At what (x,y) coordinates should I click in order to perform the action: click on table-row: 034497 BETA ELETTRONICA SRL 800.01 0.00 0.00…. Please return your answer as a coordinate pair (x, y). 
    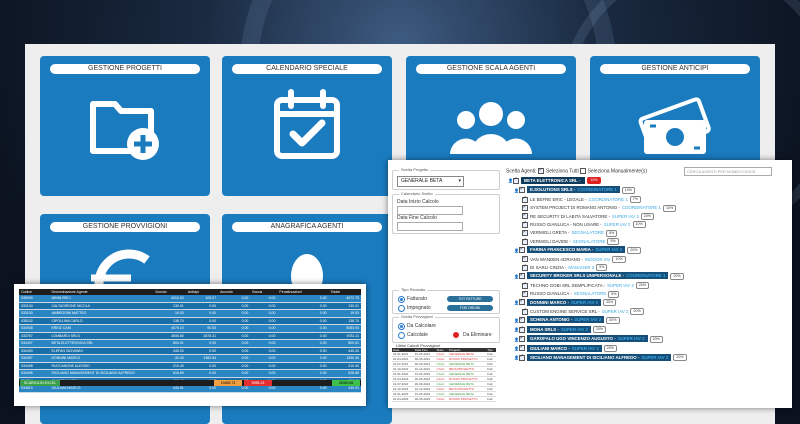
    Looking at the image, I should click on (190, 343).